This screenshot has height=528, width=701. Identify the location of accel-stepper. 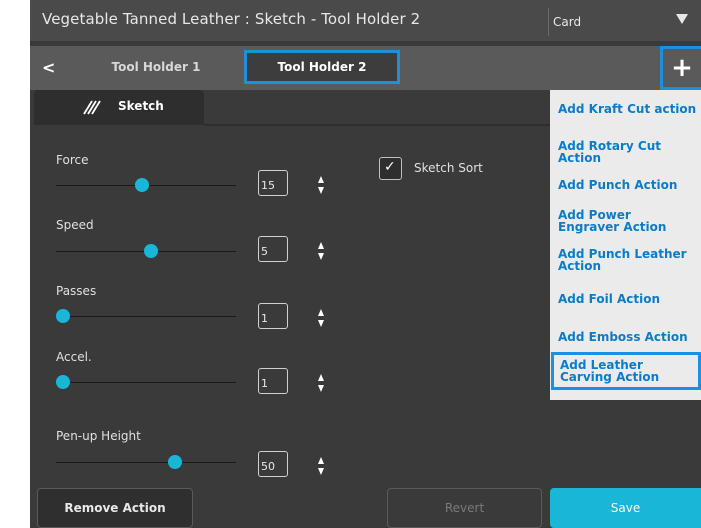
(322, 383).